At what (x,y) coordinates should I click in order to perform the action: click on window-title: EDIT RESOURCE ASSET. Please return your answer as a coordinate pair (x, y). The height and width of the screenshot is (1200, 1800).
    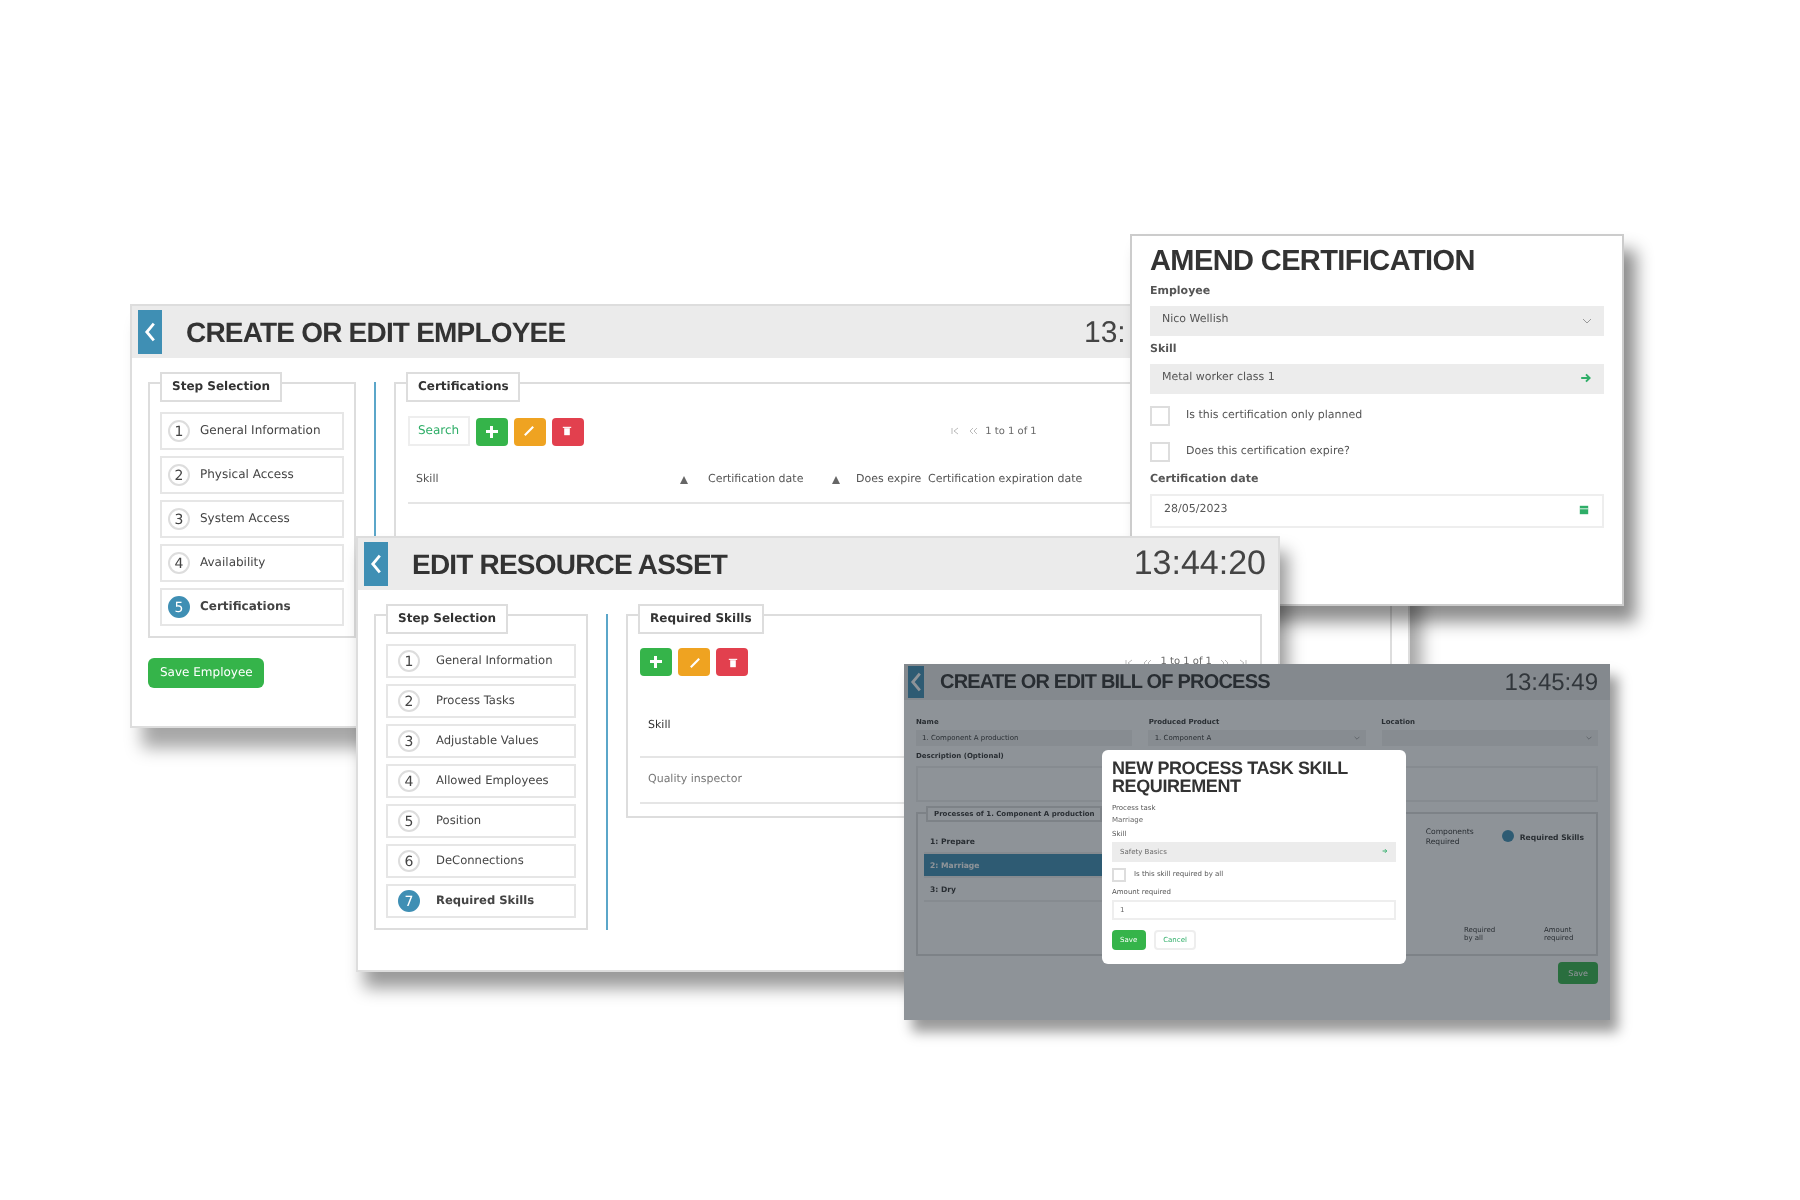
    Looking at the image, I should click on (570, 564).